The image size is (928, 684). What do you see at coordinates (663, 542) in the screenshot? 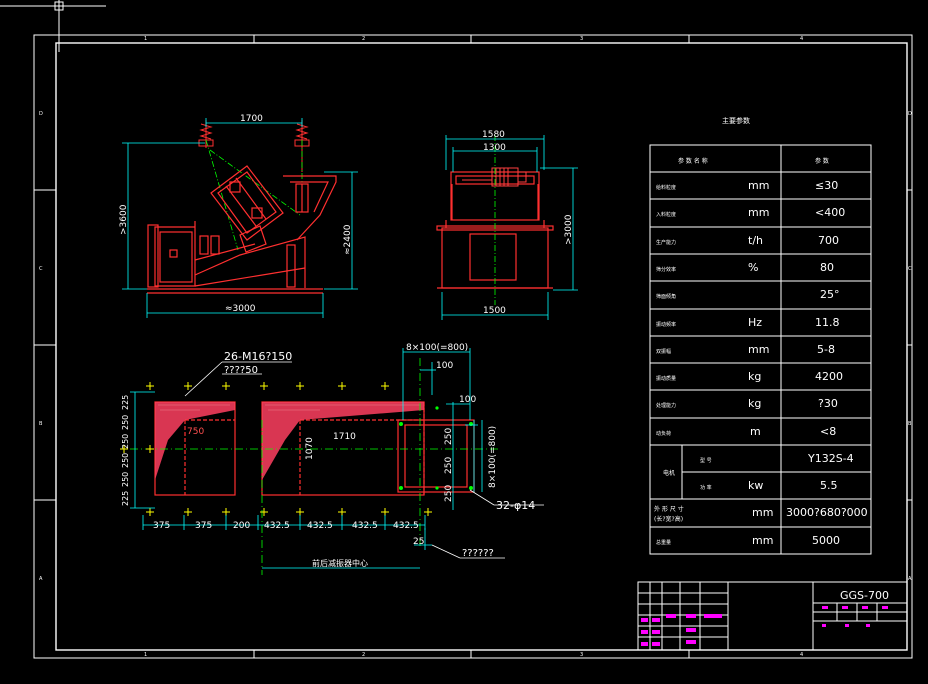
I see `spec-weight-name: 总重量` at bounding box center [663, 542].